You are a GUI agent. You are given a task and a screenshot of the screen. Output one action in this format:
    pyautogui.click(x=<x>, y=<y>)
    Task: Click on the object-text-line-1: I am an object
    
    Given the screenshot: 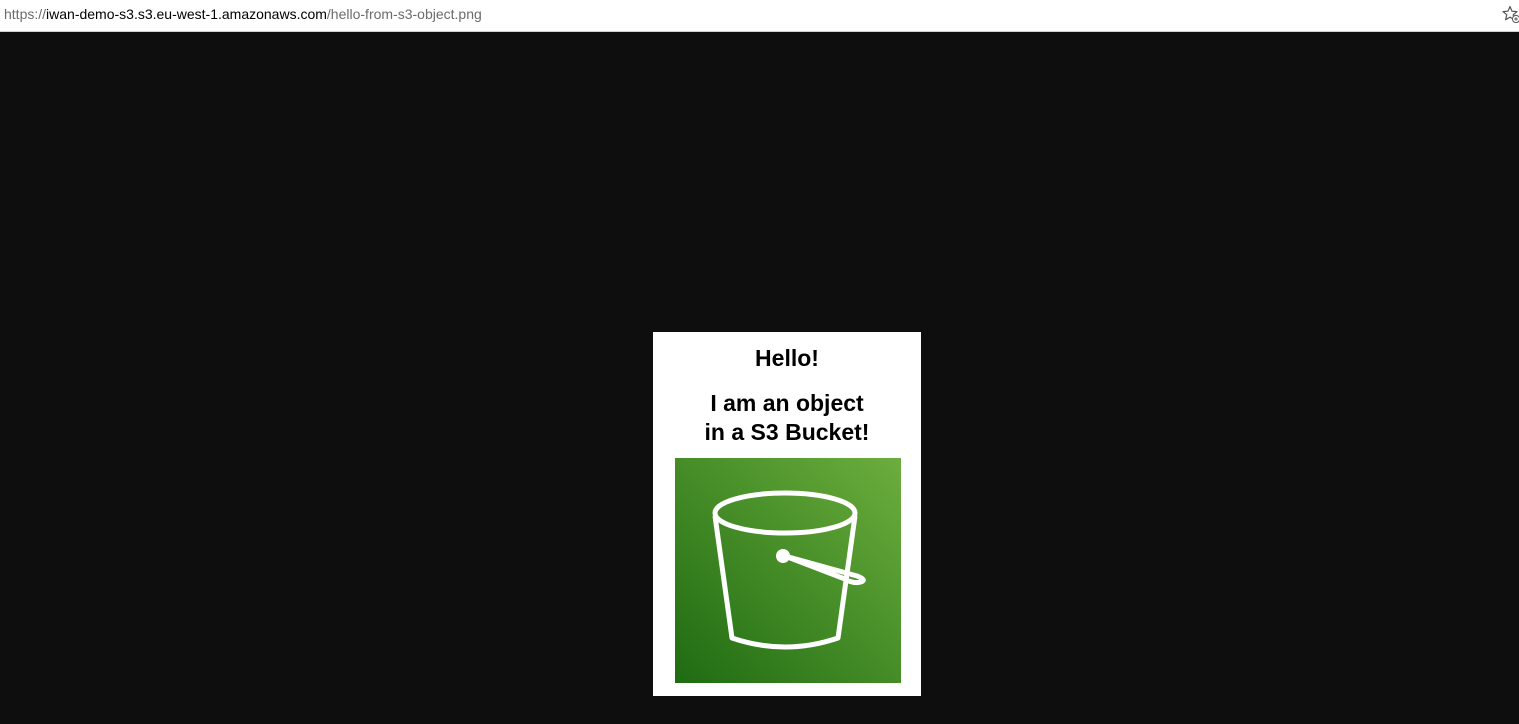 What is the action you would take?
    pyautogui.click(x=787, y=403)
    